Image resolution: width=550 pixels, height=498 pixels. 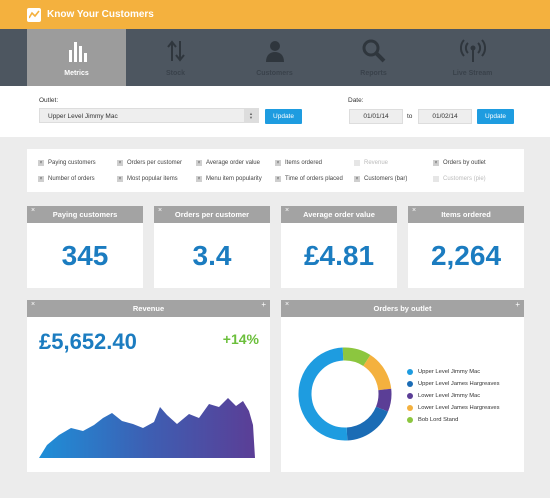 I want to click on card-header: × Orders per customer, so click(x=212, y=214).